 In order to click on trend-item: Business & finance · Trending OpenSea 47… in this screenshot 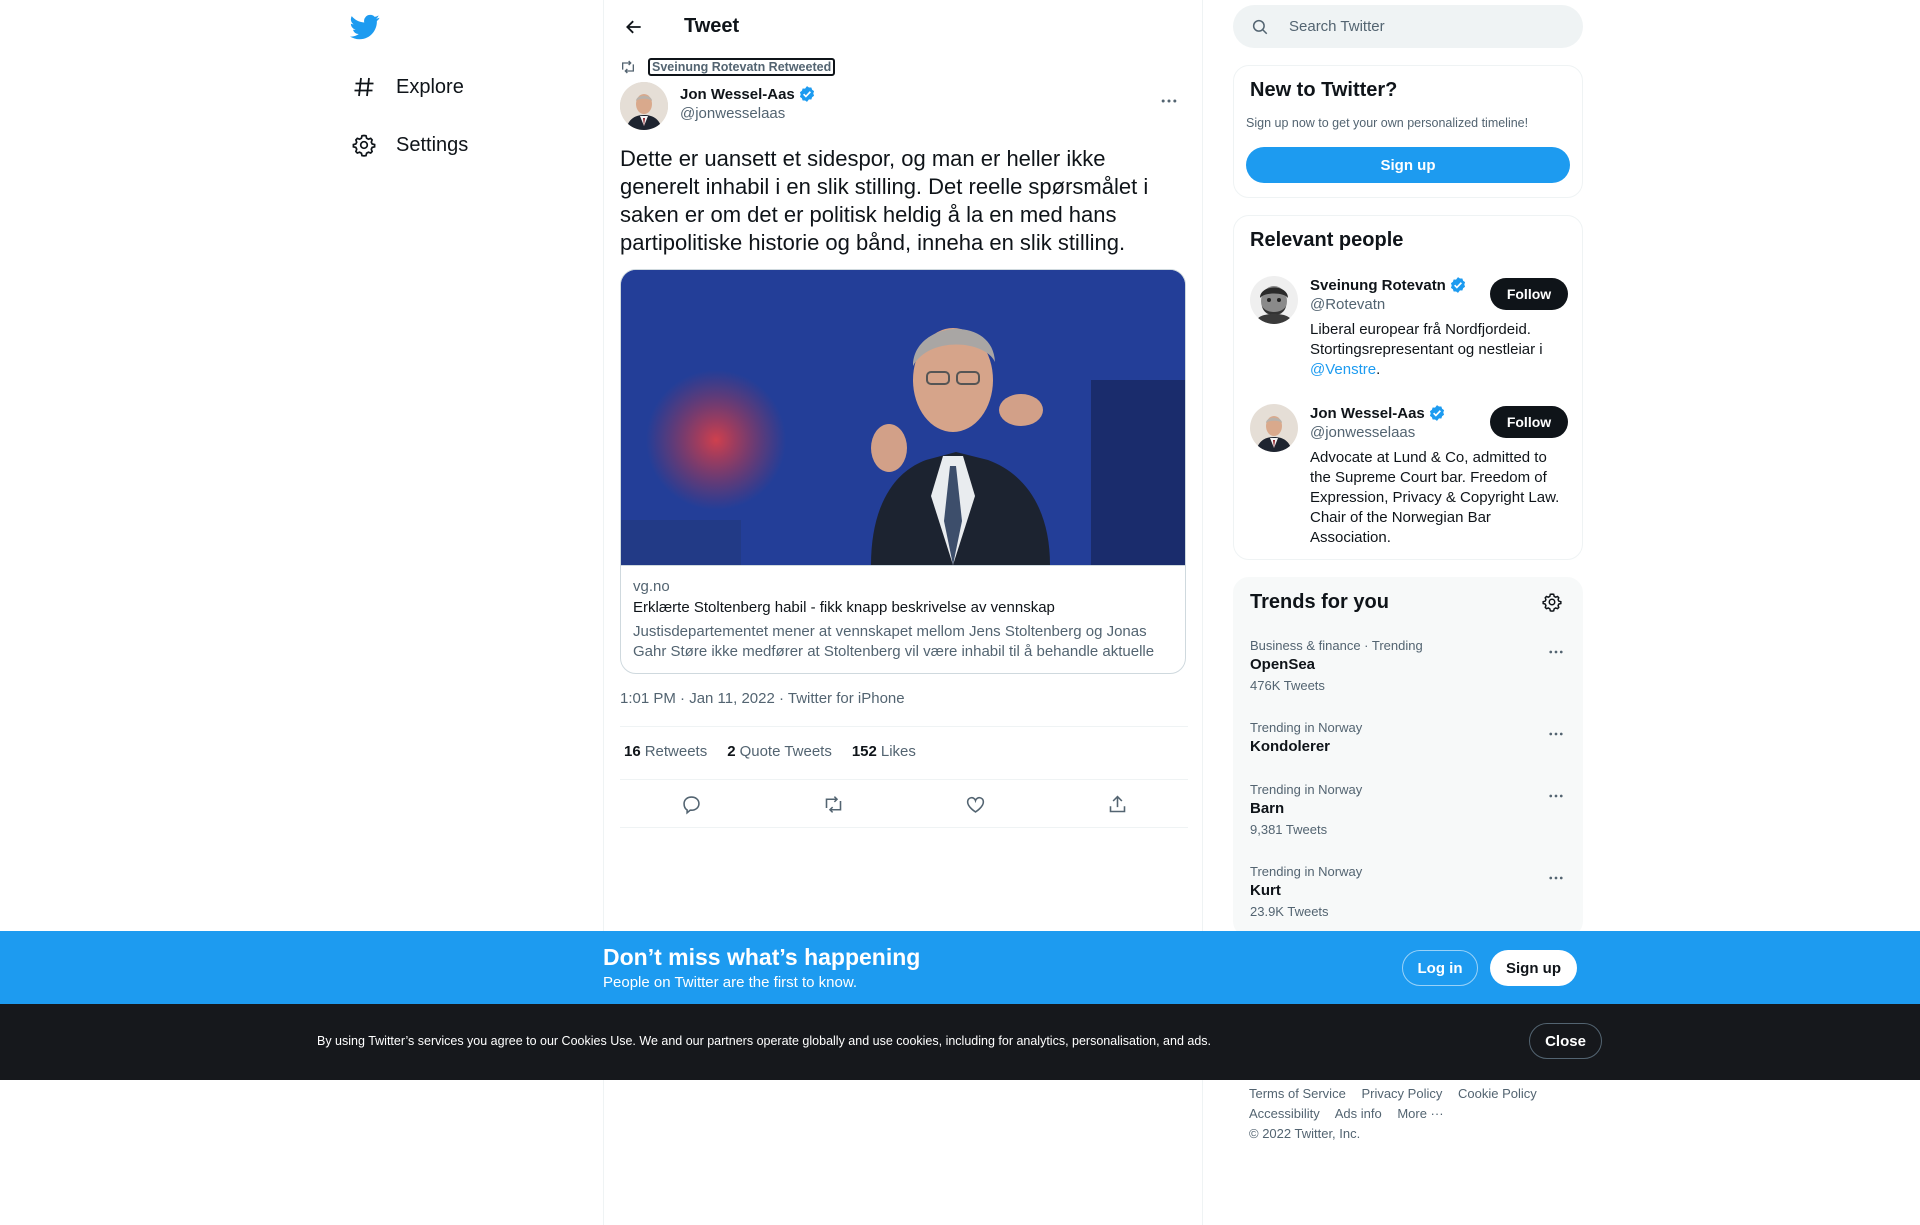, I will do `click(1409, 665)`.